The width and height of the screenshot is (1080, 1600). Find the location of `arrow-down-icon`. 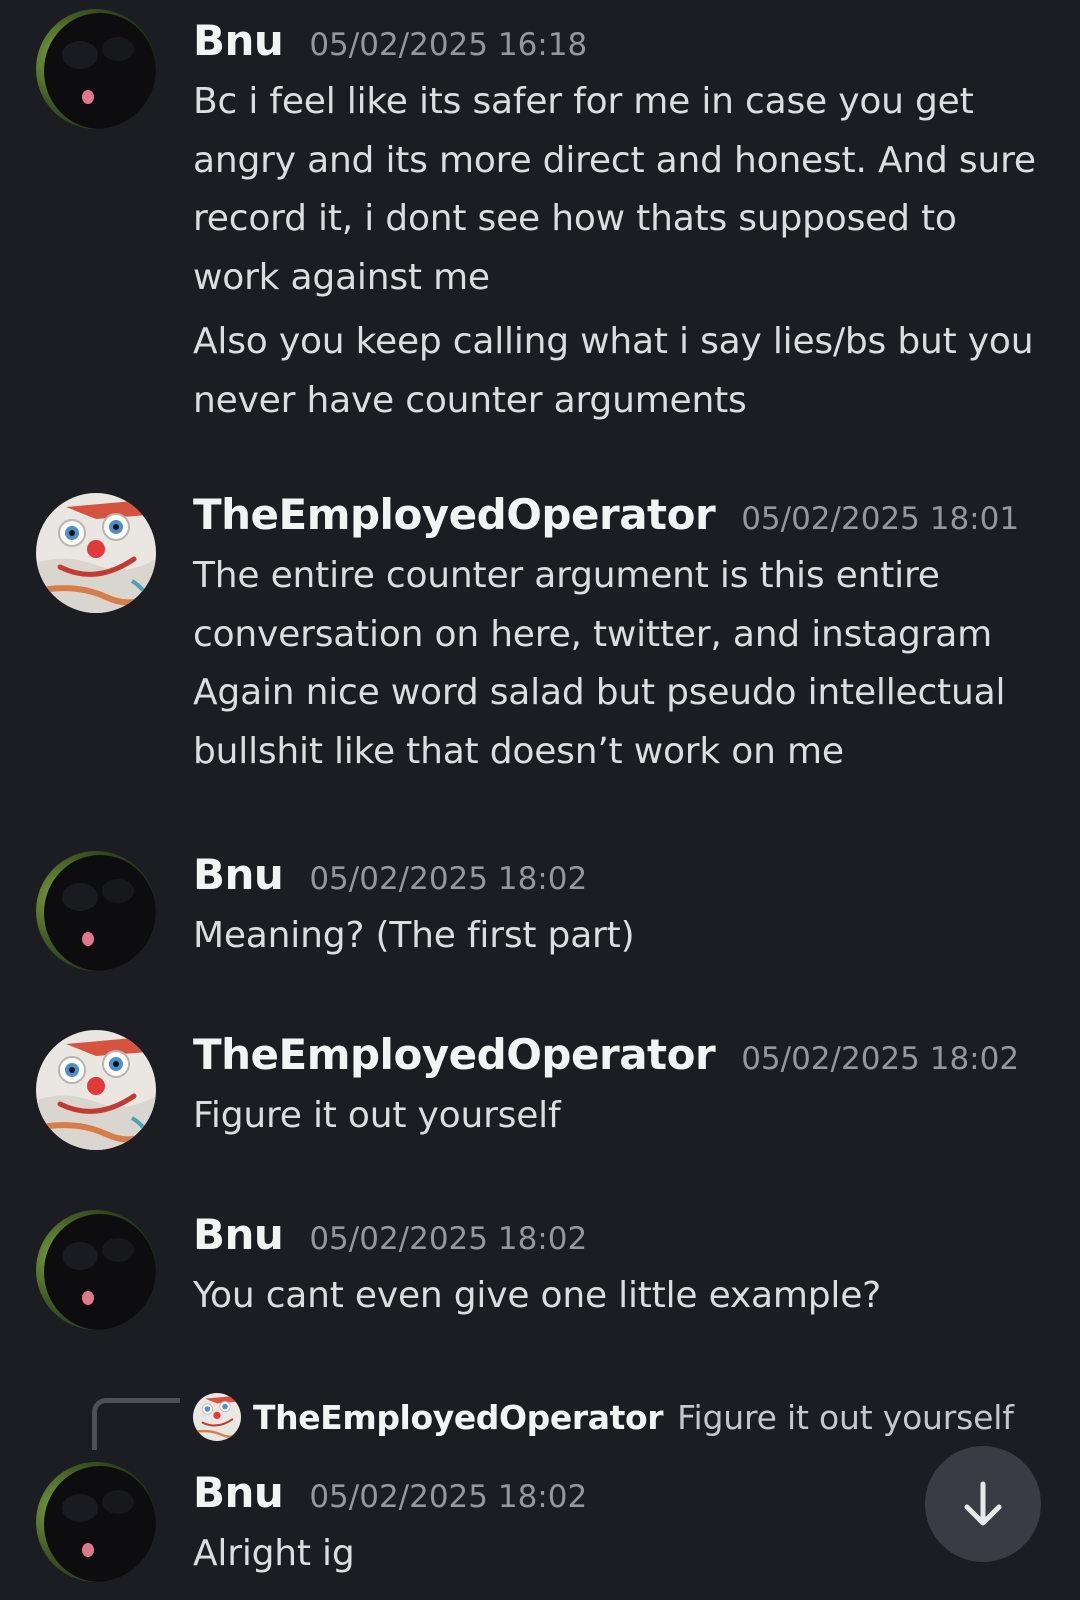

arrow-down-icon is located at coordinates (983, 1503).